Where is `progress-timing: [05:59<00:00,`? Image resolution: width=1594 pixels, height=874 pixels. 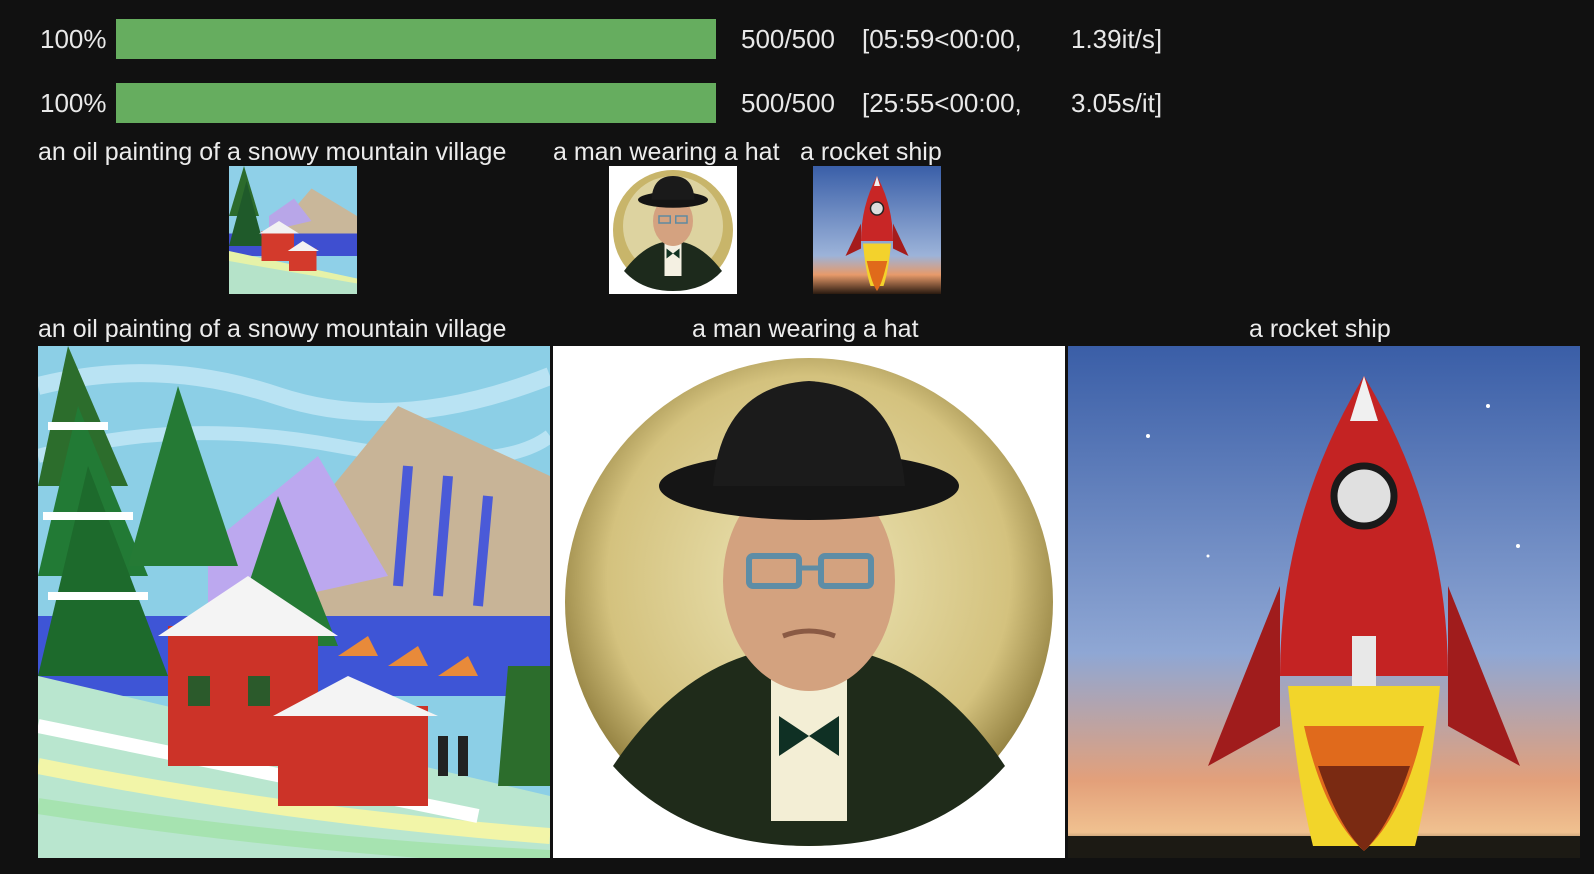
progress-timing: [05:59<00:00, is located at coordinates (942, 39).